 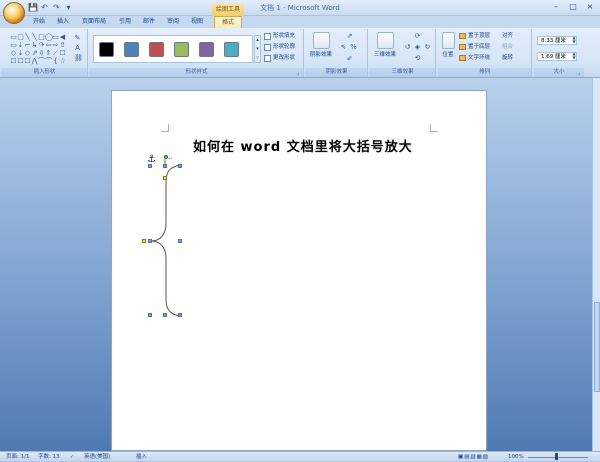 What do you see at coordinates (574, 40) in the screenshot?
I see `height-spinner: ▲ ▼` at bounding box center [574, 40].